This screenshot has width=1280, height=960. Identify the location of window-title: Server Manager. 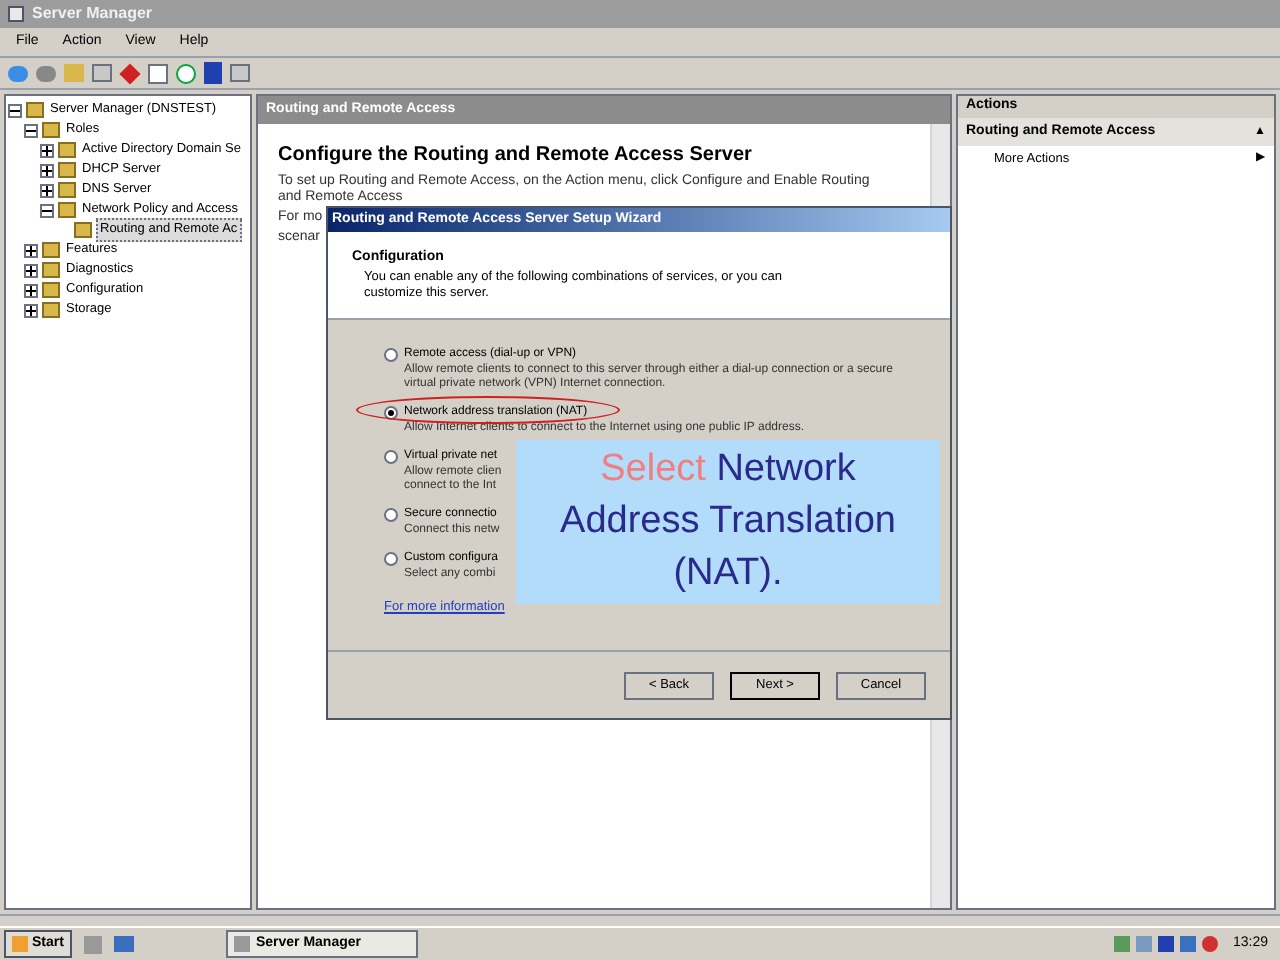
(92, 14).